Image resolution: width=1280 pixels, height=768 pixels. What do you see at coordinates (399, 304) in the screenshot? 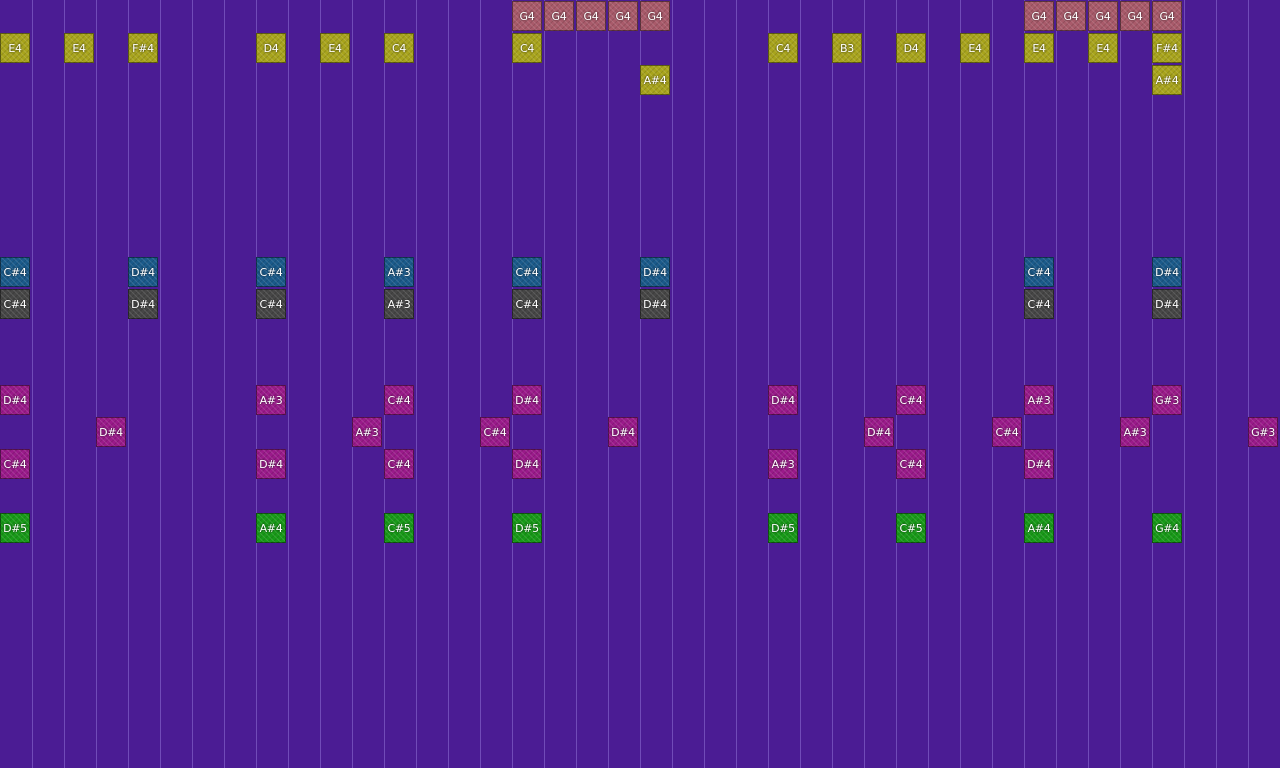
I see `note-block-chord_gray: A#3` at bounding box center [399, 304].